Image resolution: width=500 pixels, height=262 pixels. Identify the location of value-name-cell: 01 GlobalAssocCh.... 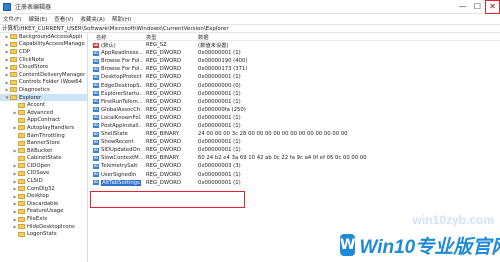
(115, 110).